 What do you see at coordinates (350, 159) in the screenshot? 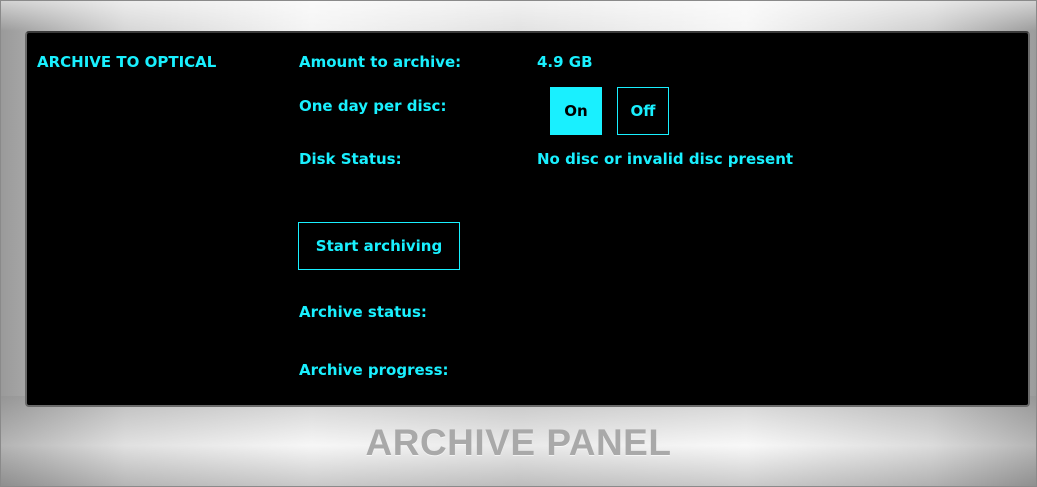
I see `disk-status-label: Disk Status:` at bounding box center [350, 159].